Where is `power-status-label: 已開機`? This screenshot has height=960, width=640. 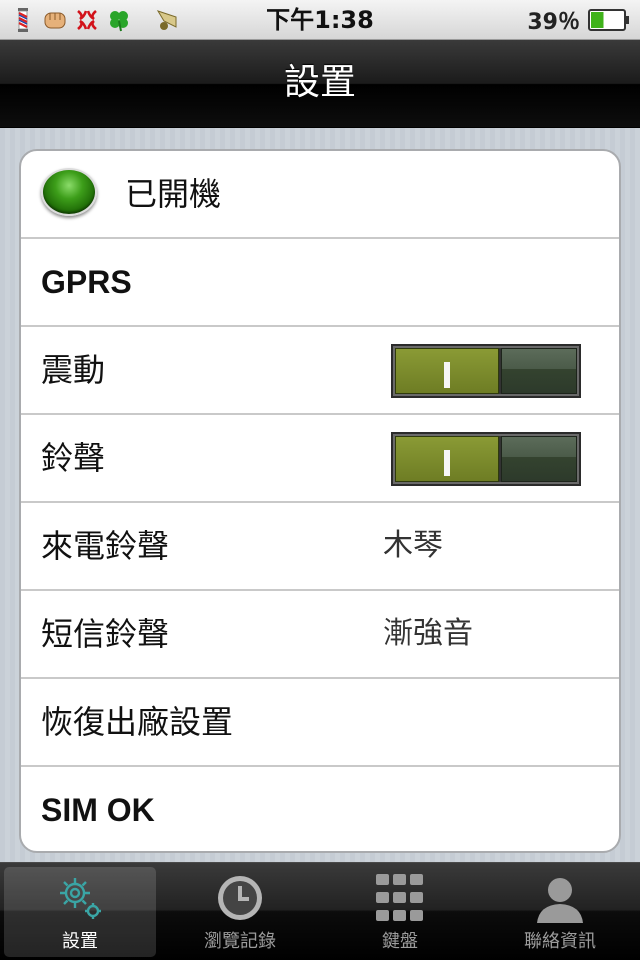
power-status-label: 已開機 is located at coordinates (173, 194).